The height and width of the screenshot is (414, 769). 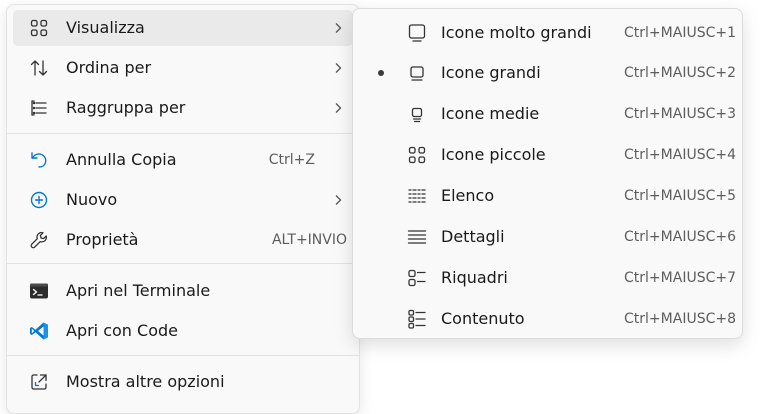 What do you see at coordinates (109, 67) in the screenshot?
I see `menu-item-label: Ordina per` at bounding box center [109, 67].